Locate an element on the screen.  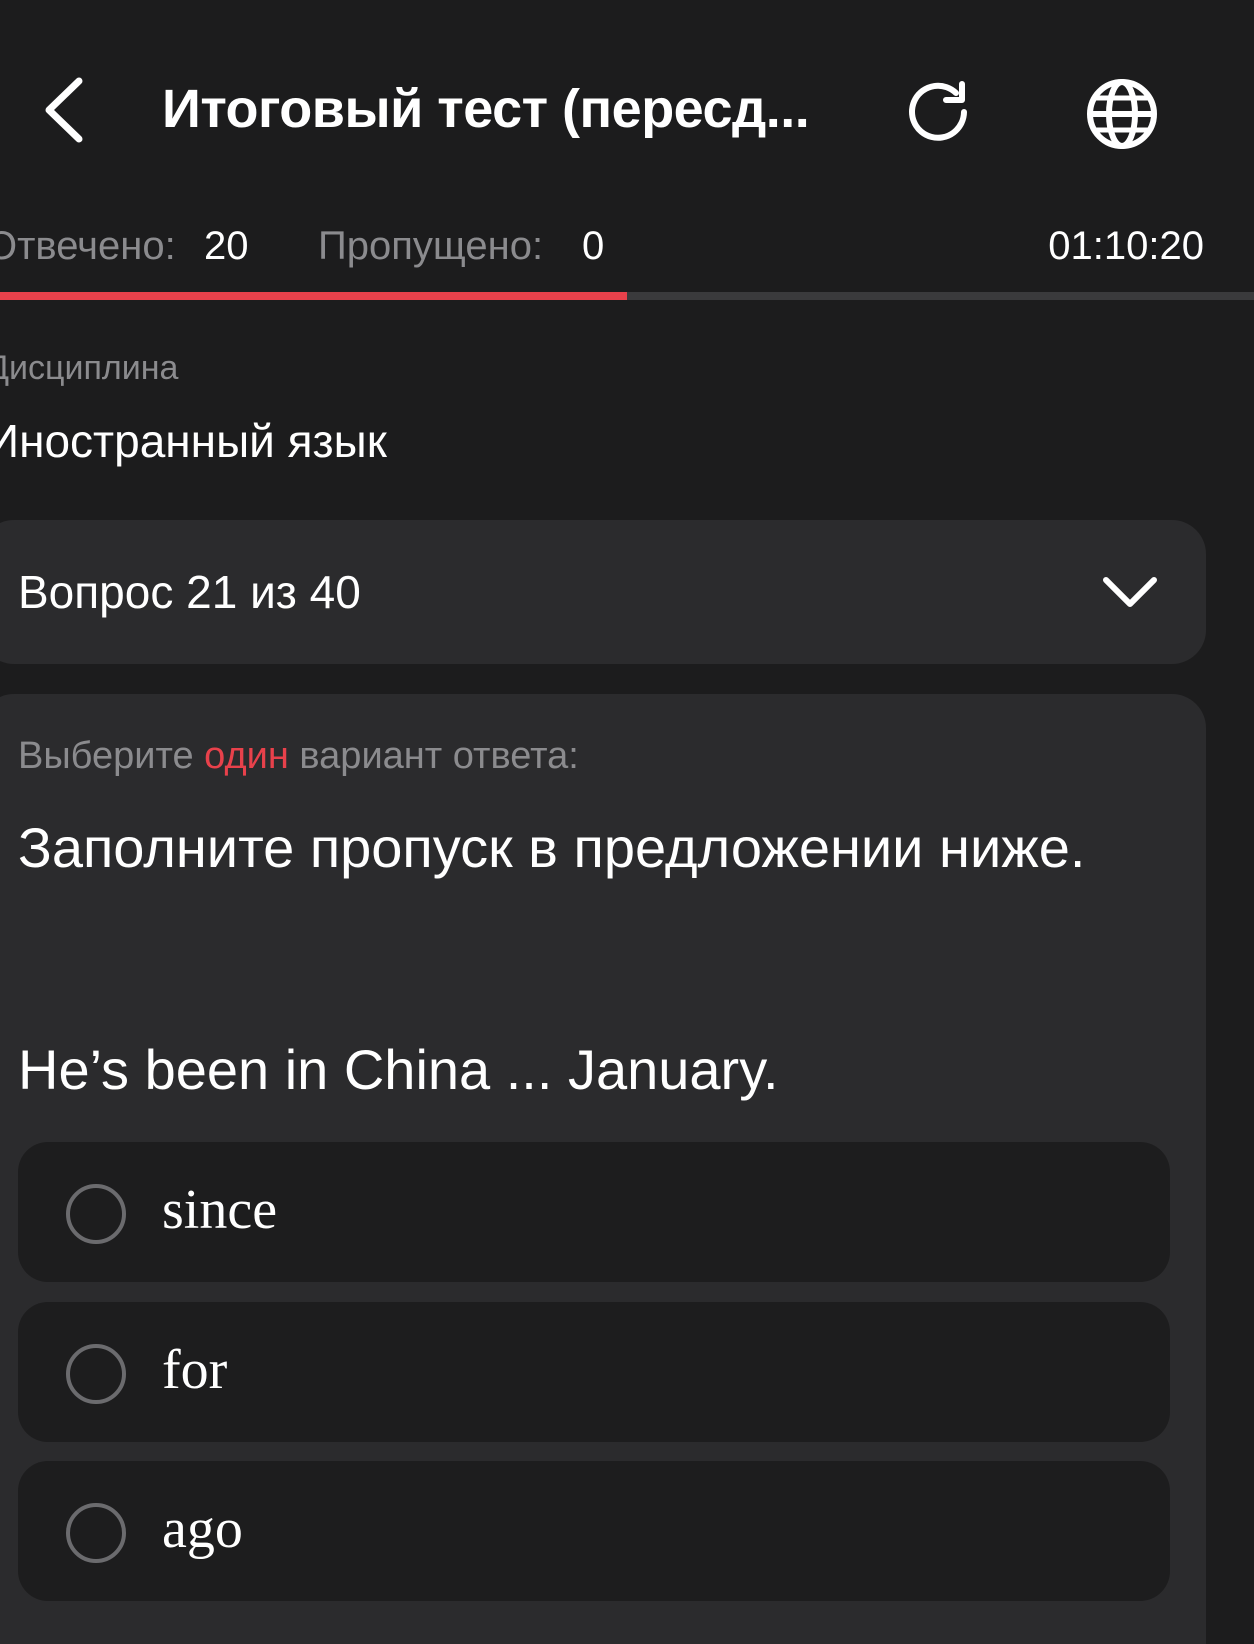
discipline-value: Иностранный язык is located at coordinates (193, 441).